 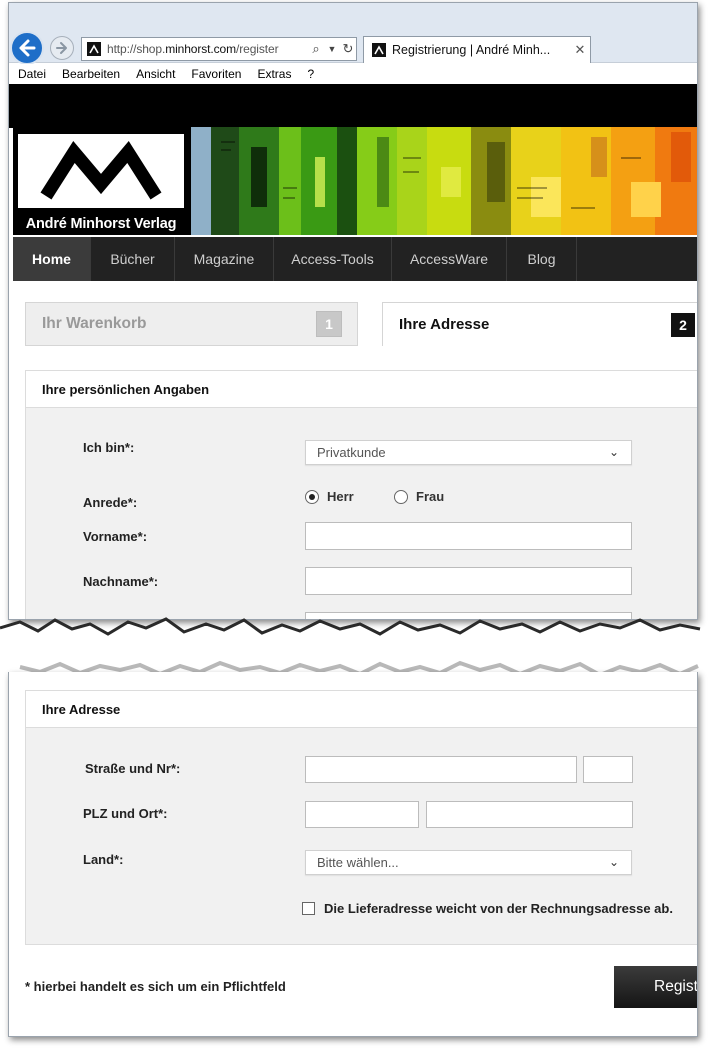 What do you see at coordinates (333, 259) in the screenshot?
I see `nav-access-tools: Access-Tools` at bounding box center [333, 259].